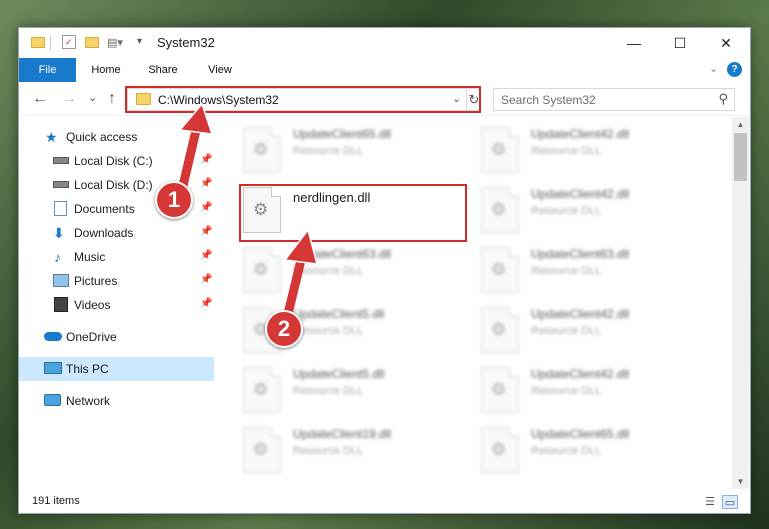 Image resolution: width=769 pixels, height=529 pixels. What do you see at coordinates (112, 99) in the screenshot?
I see `up-button: ↑` at bounding box center [112, 99].